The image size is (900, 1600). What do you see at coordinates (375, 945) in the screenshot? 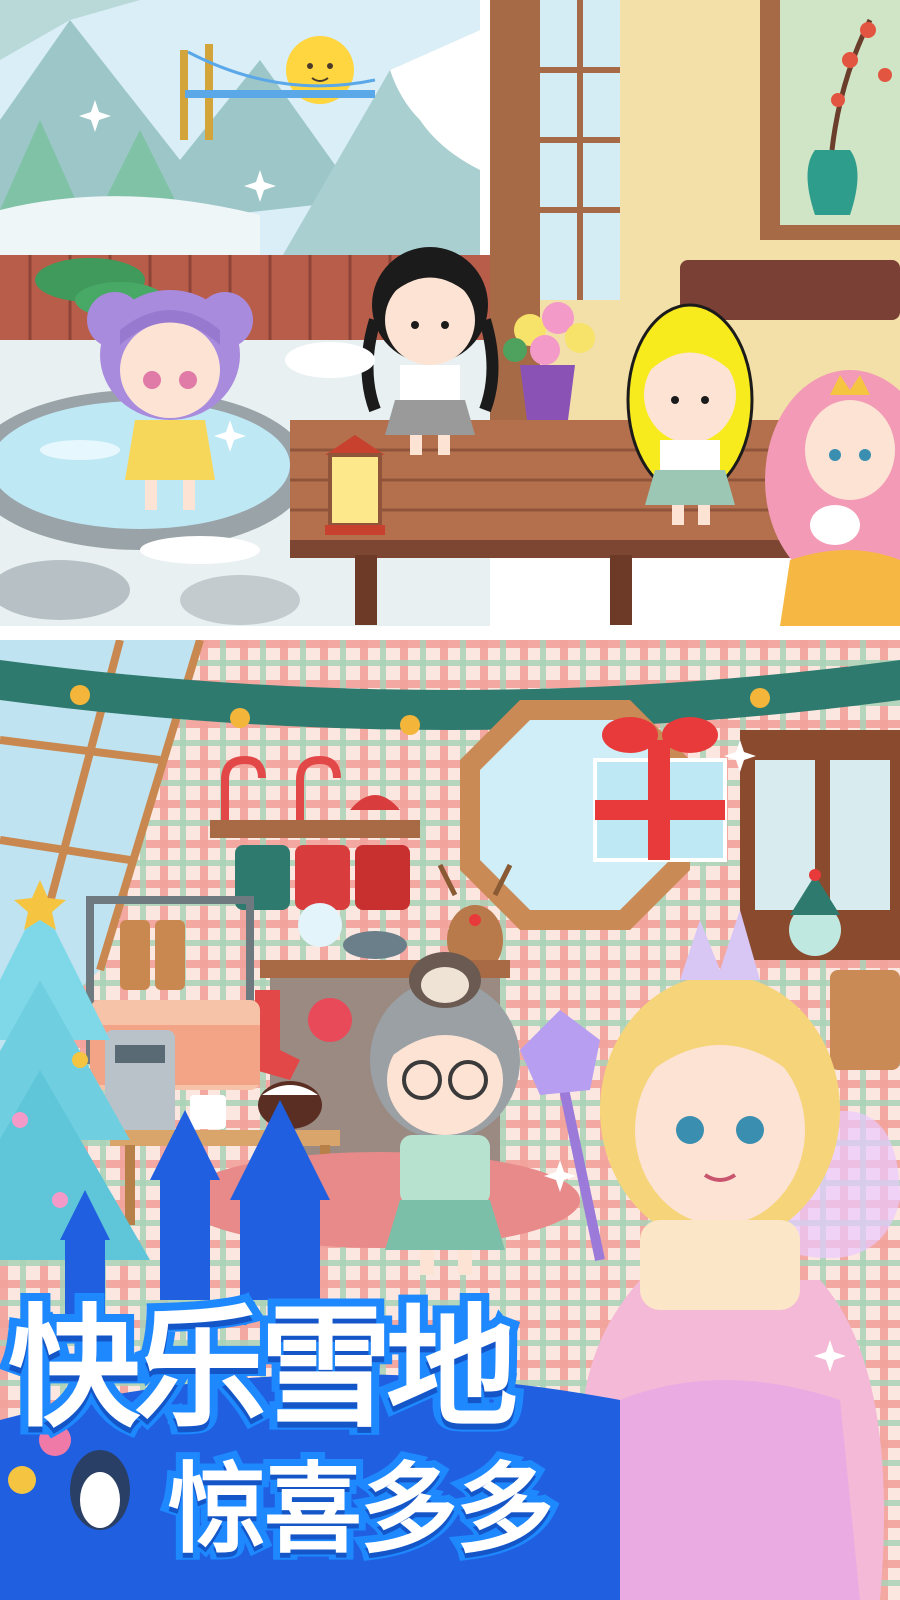
I see `bowl` at bounding box center [375, 945].